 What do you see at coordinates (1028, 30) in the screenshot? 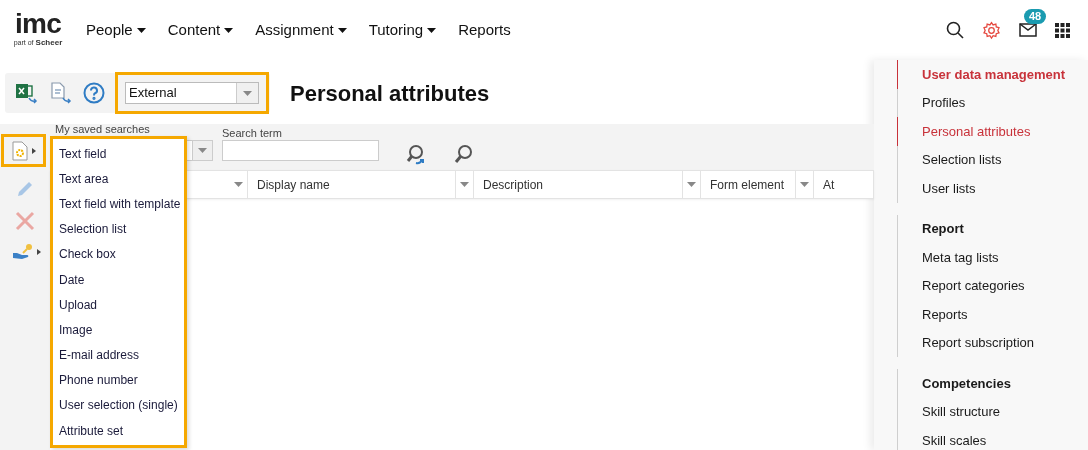
I see `mail-icon` at bounding box center [1028, 30].